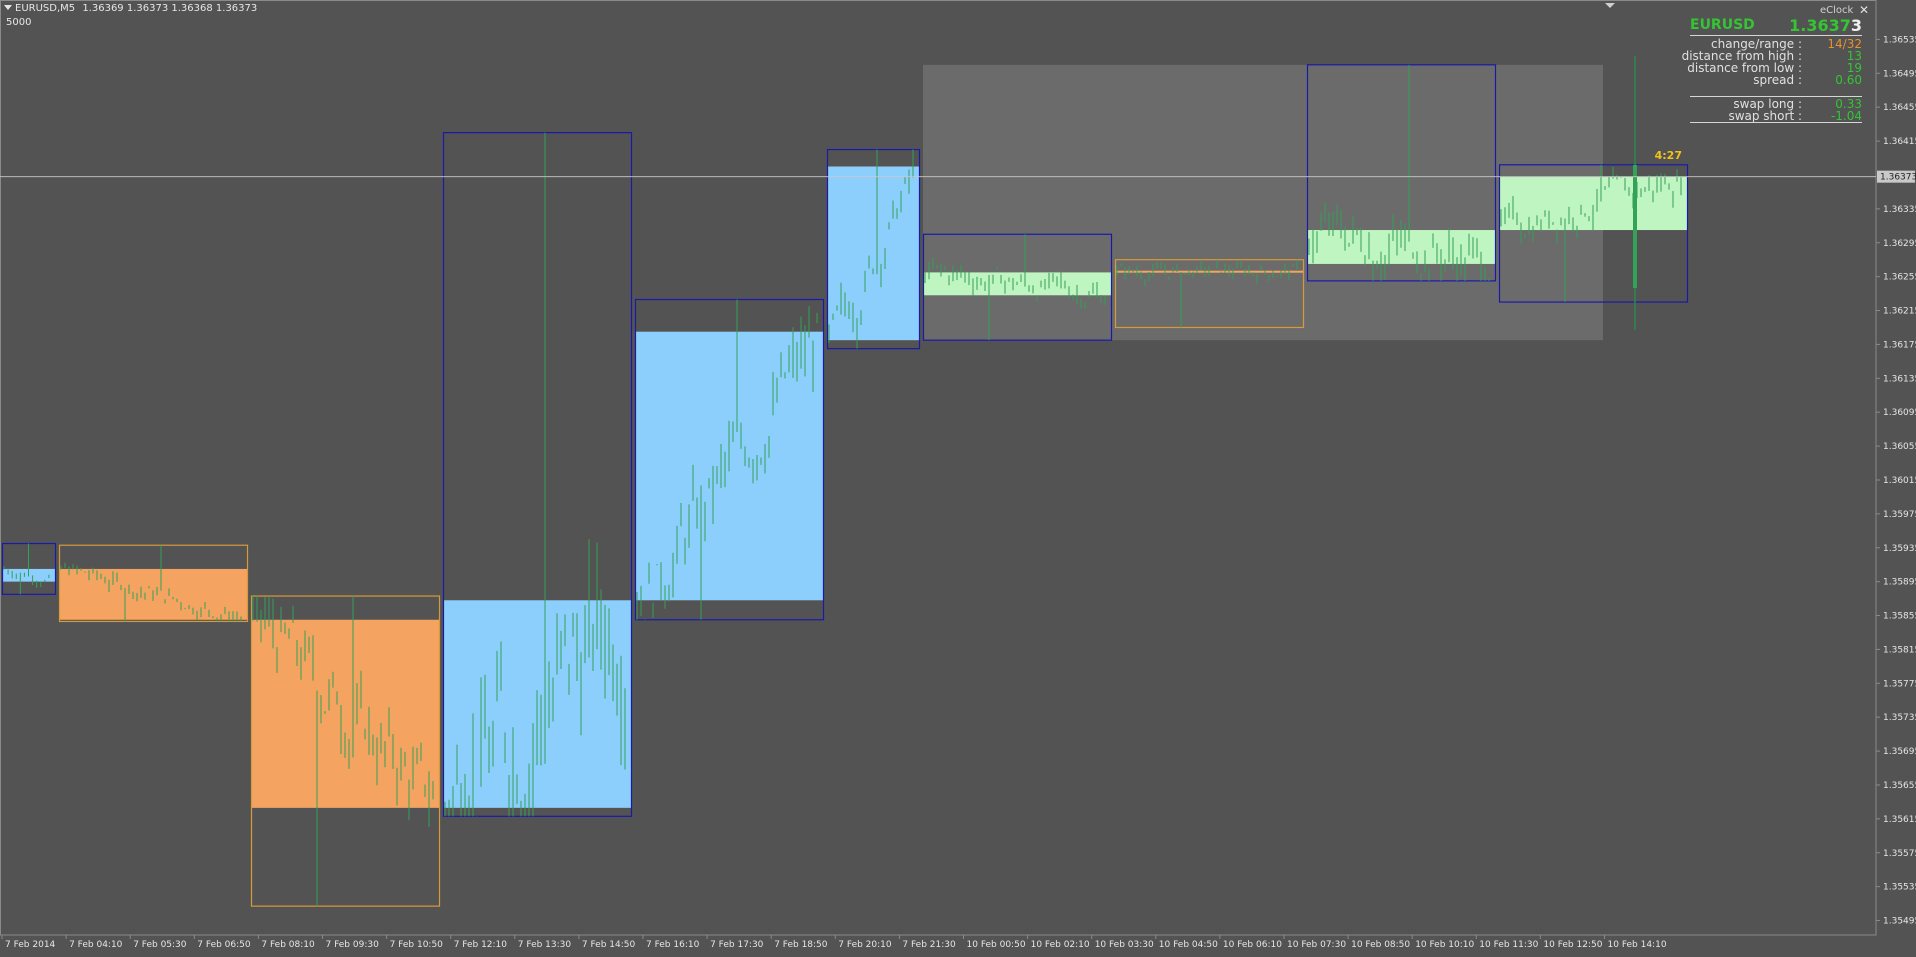 The height and width of the screenshot is (957, 1916). I want to click on eclock-row: swap short : -1.04, so click(1776, 116).